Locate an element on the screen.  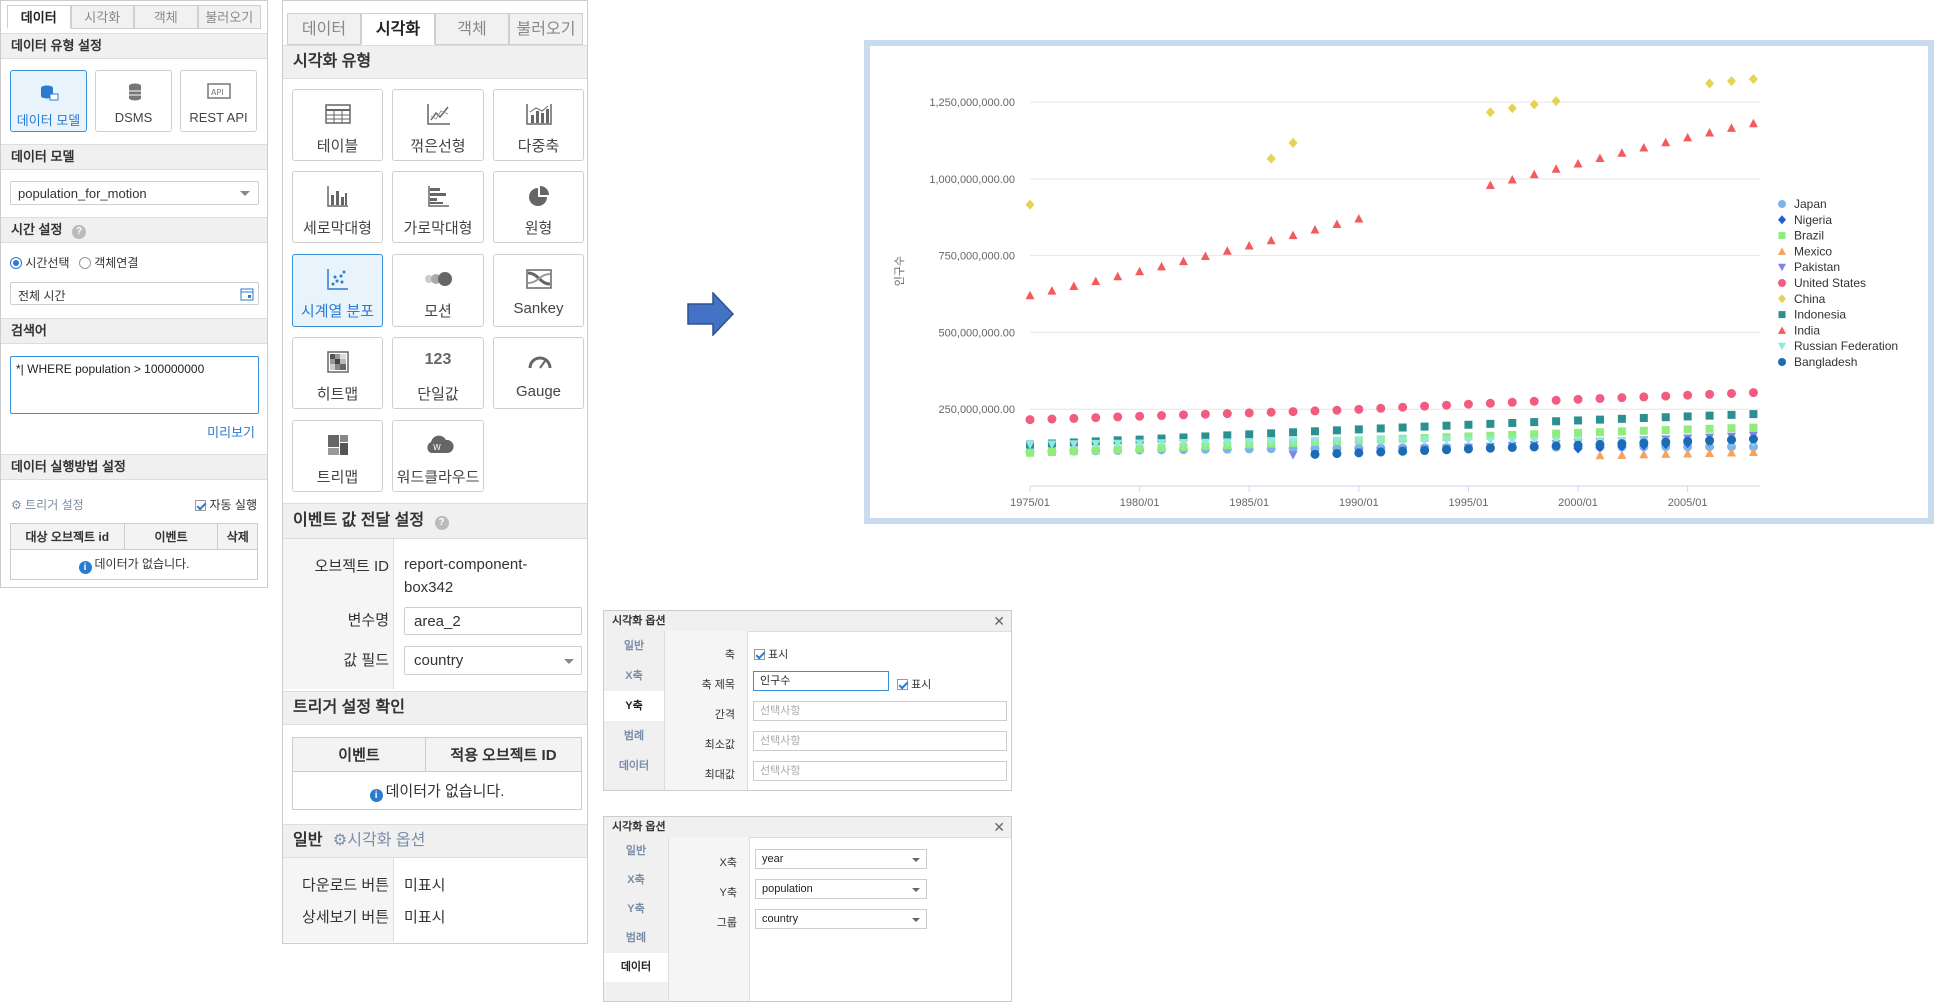
radio-time-select is located at coordinates (16, 263).